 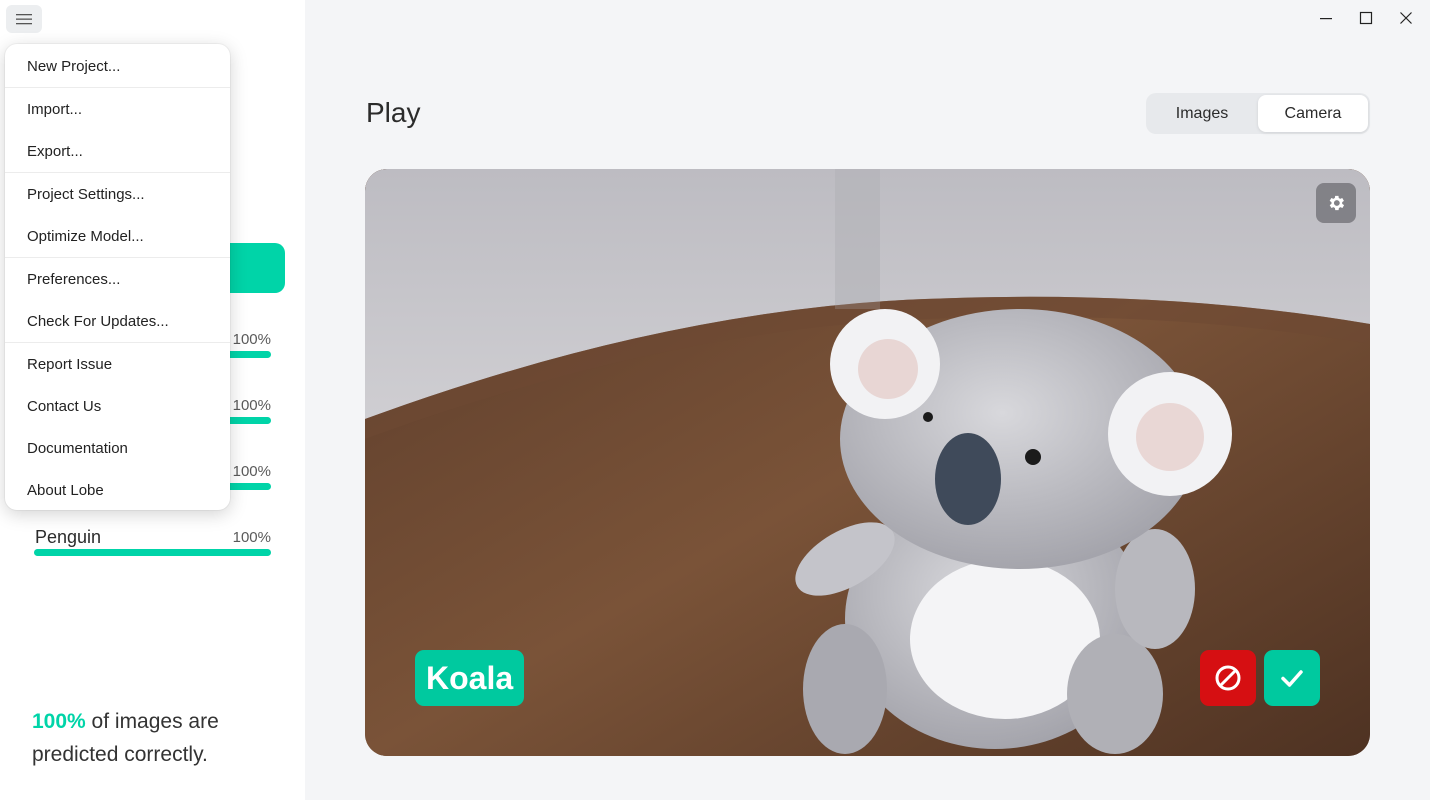 What do you see at coordinates (152, 721) in the screenshot?
I see `summary-text: of images are` at bounding box center [152, 721].